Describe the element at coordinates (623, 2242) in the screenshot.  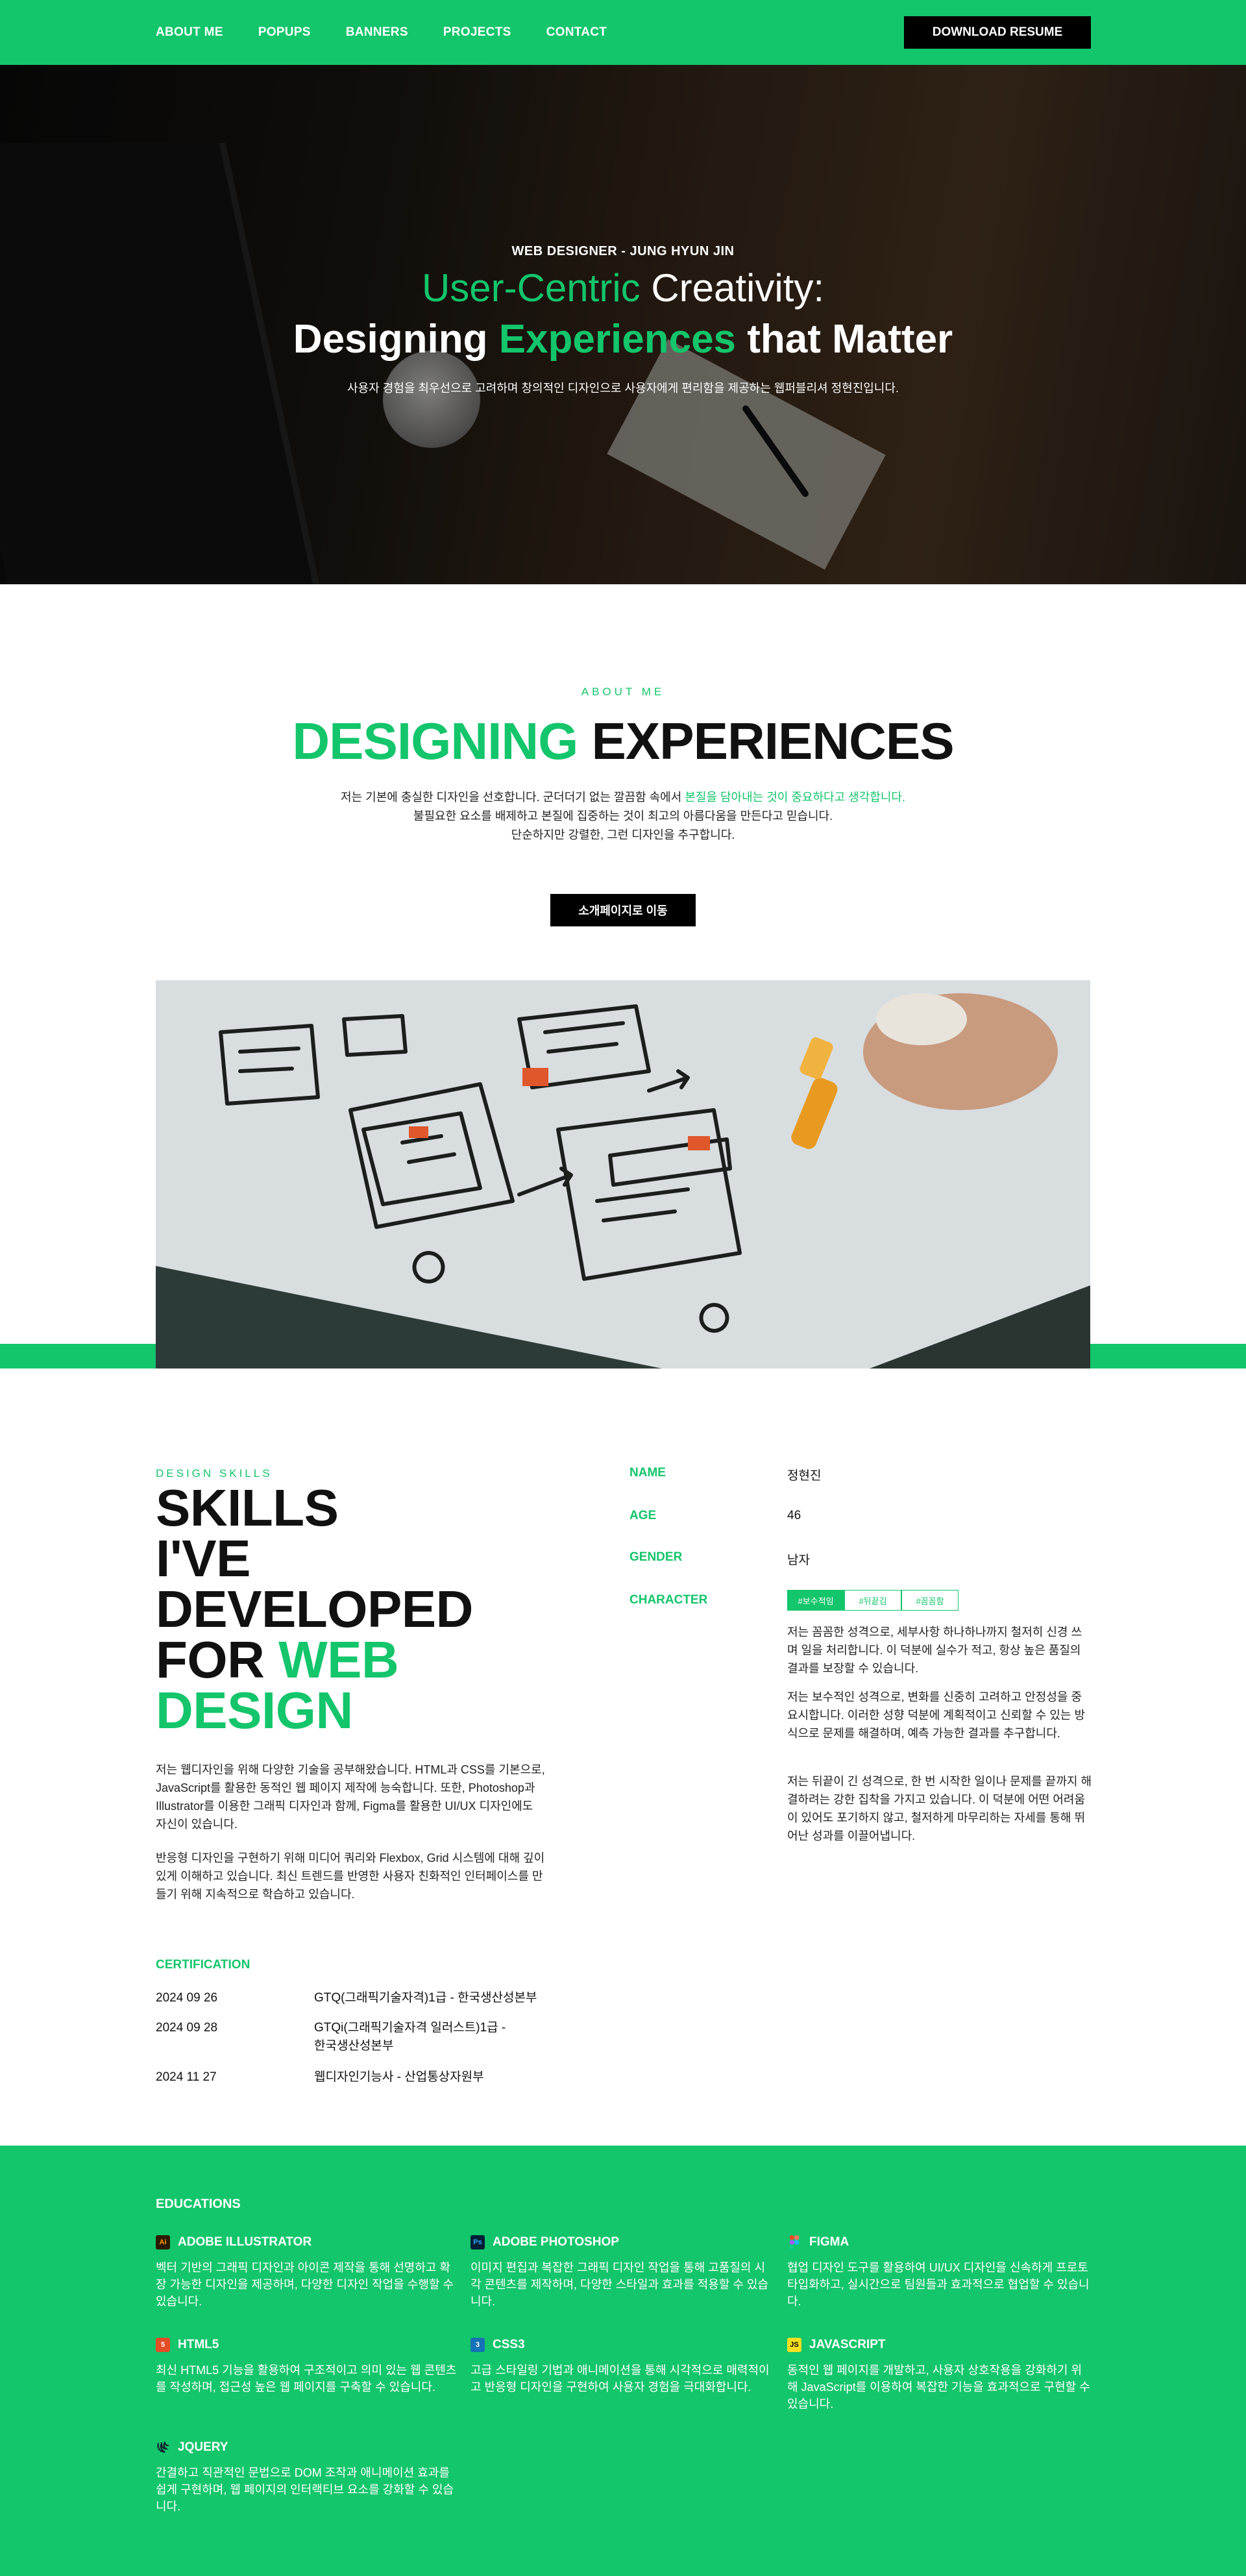
I see `education-title-row: Ps ADOBE PHOTOSHOP` at that location.